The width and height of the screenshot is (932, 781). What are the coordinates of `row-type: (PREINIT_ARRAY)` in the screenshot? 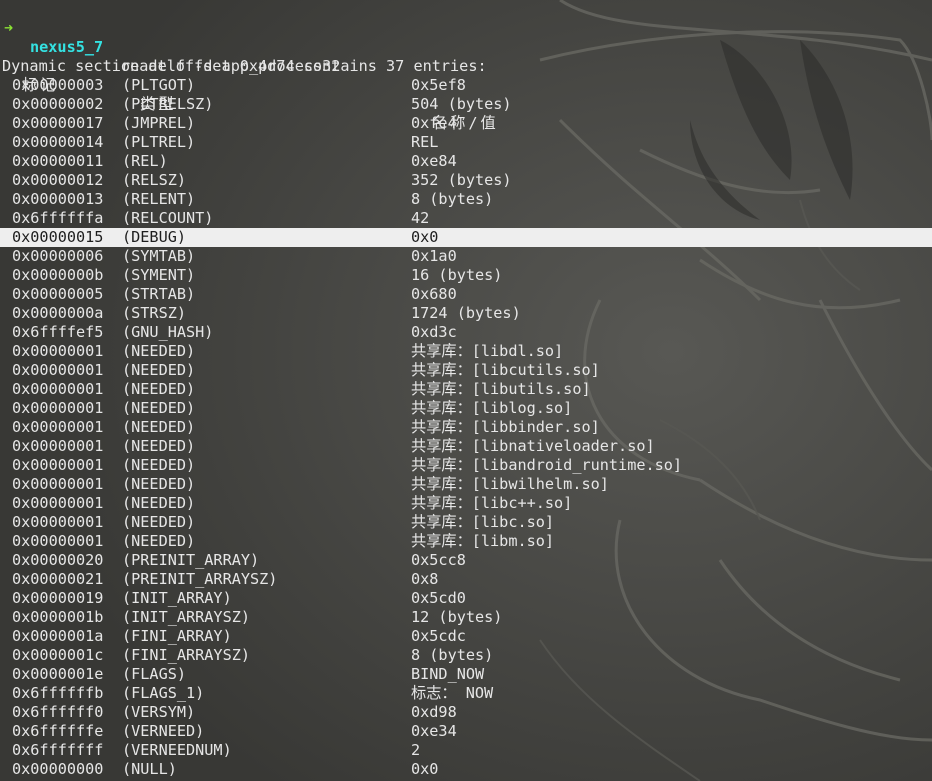 It's located at (191, 560).